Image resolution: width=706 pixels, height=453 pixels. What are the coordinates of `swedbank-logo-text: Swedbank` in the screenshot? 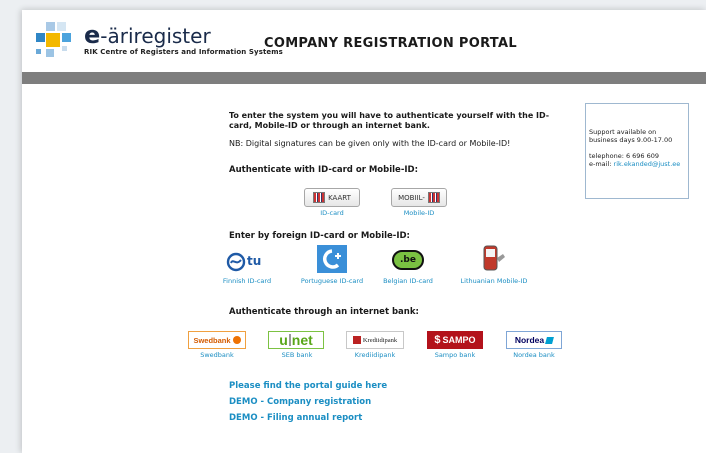 It's located at (212, 340).